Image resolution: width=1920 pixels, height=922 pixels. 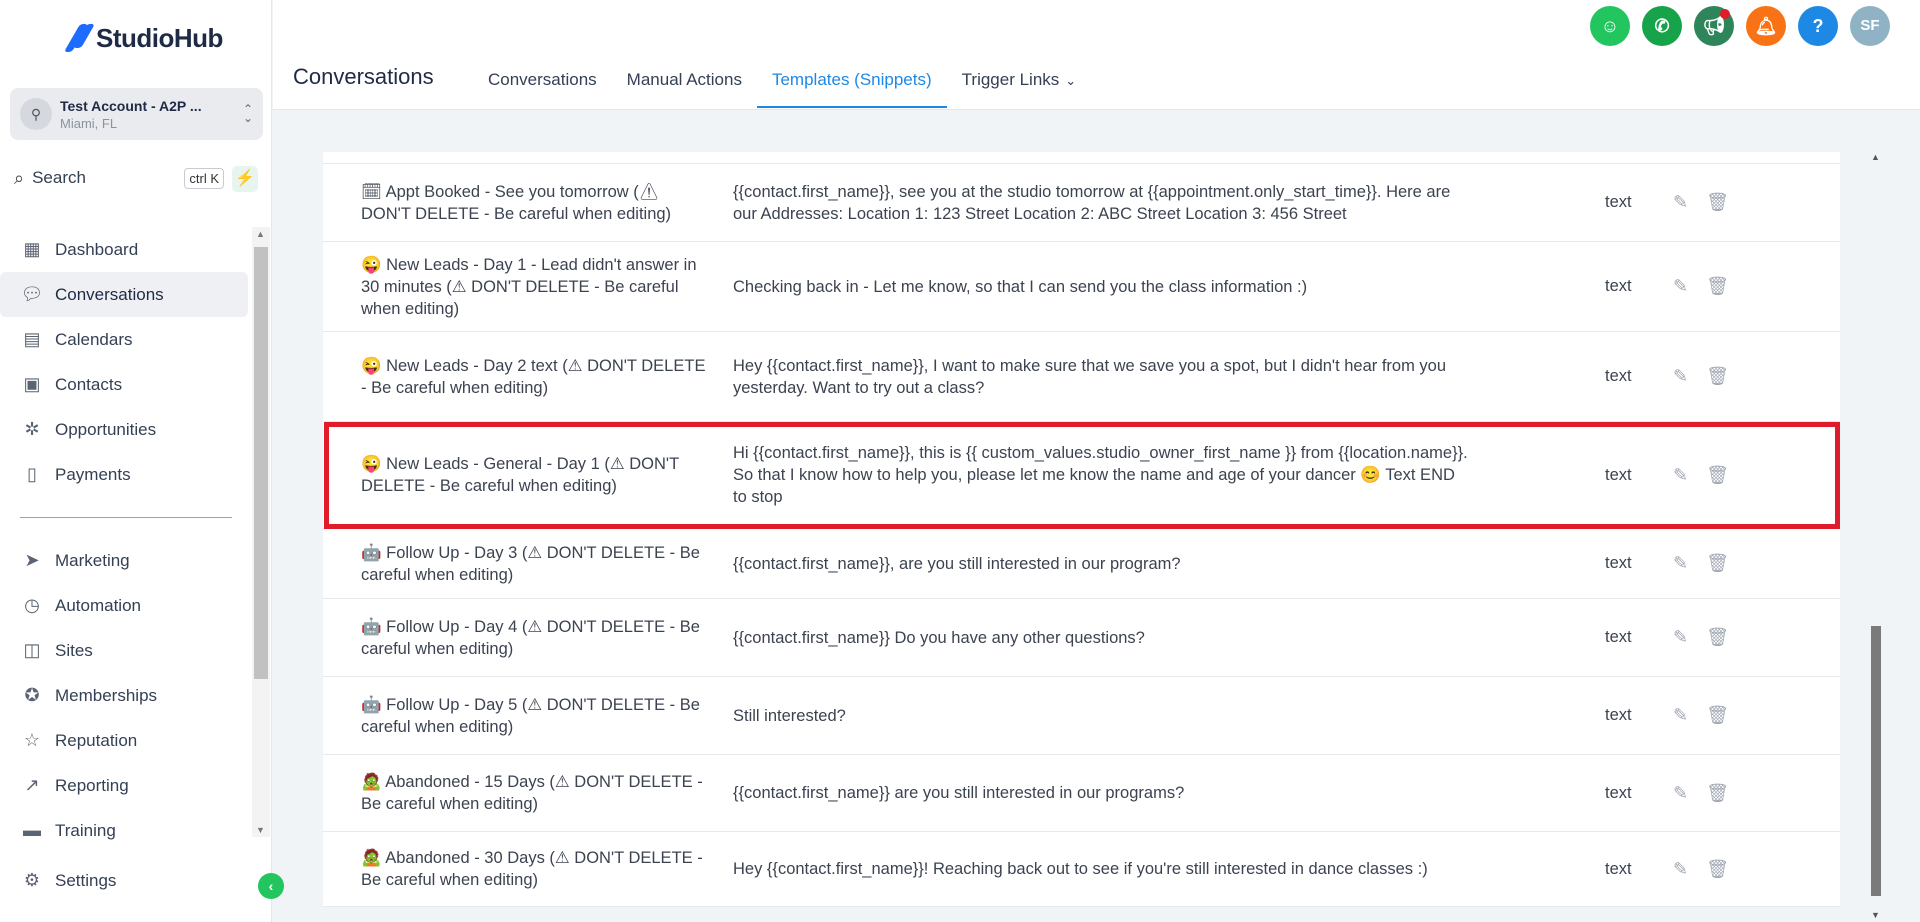 I want to click on tab-manual-actions: Manual Actions, so click(x=684, y=82).